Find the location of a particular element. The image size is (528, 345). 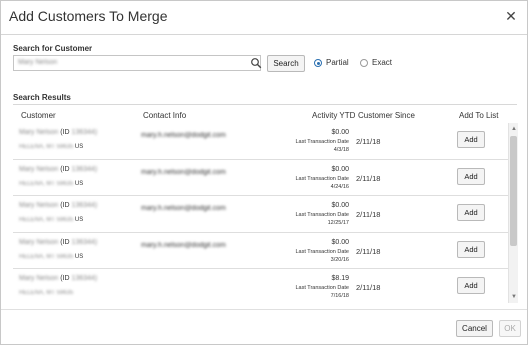

last-transaction-date: 3/20/16 is located at coordinates (339, 259).